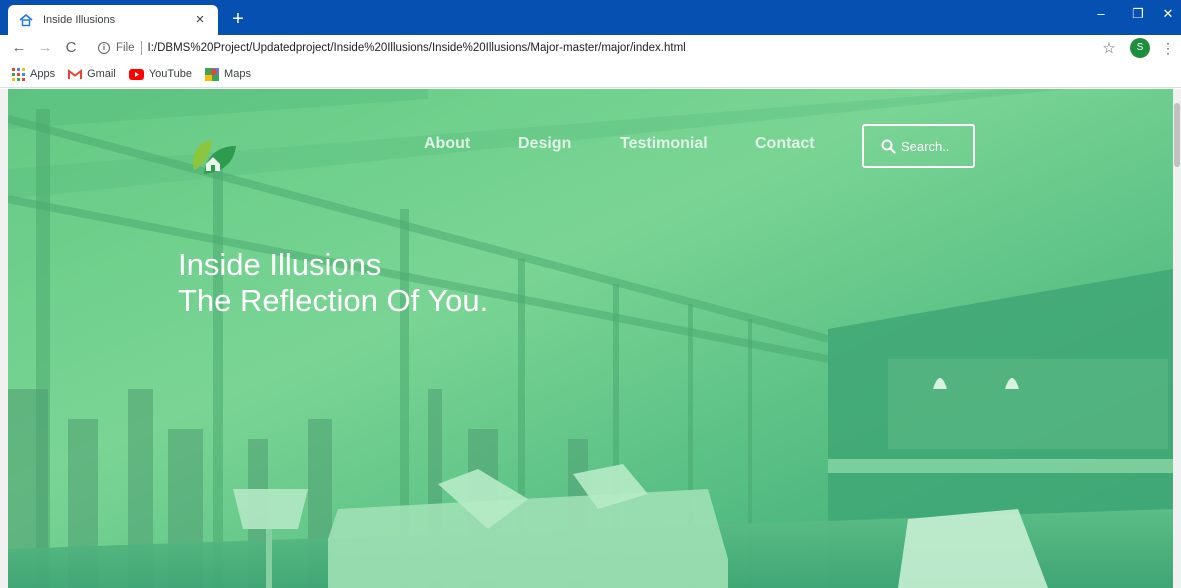 This screenshot has width=1181, height=588. I want to click on minimize-icon: –, so click(1101, 13).